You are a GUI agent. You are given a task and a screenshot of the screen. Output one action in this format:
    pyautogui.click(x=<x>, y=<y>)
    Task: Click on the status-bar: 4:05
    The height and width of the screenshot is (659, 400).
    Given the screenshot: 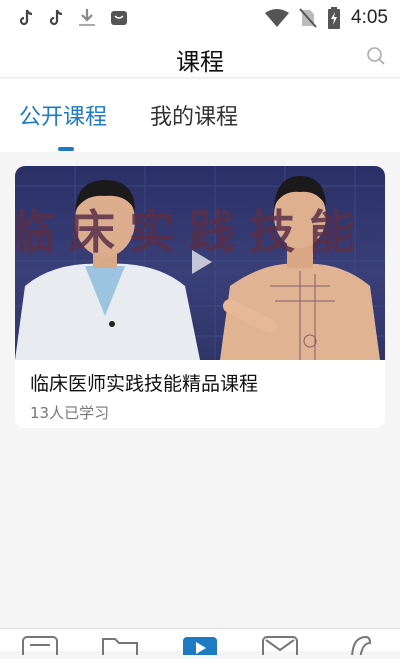 What is the action you would take?
    pyautogui.click(x=200, y=18)
    